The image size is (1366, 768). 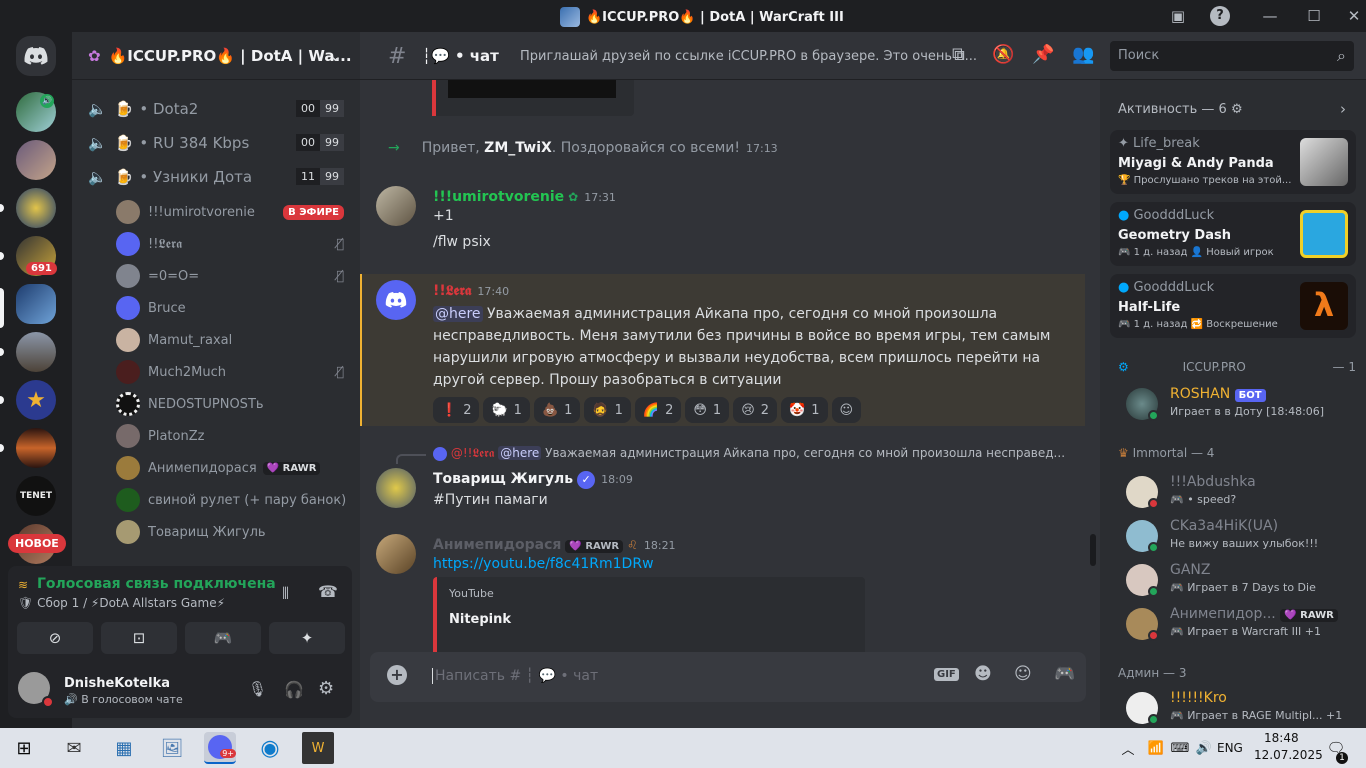 What do you see at coordinates (55, 638) in the screenshot?
I see `camera-button: ⊘` at bounding box center [55, 638].